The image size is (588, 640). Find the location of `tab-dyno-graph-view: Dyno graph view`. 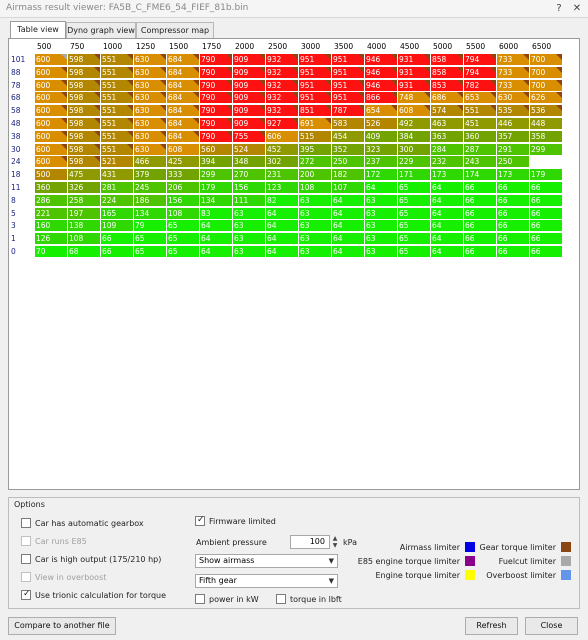

tab-dyno-graph-view: Dyno graph view is located at coordinates (101, 30).